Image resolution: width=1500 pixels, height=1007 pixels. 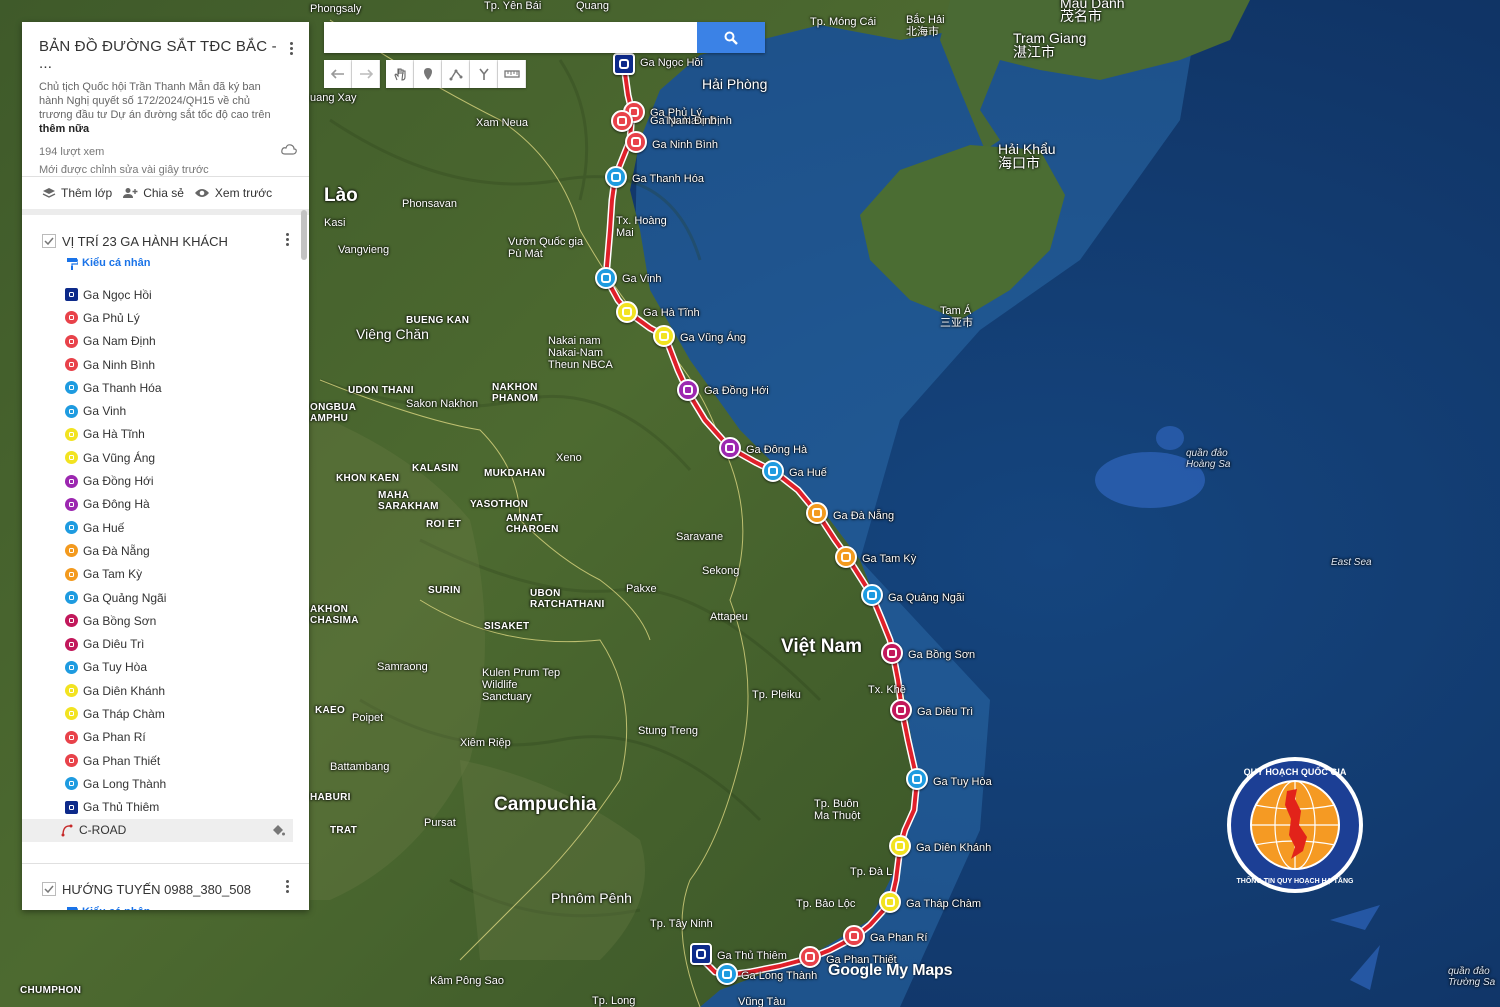 I want to click on route-layer-options-button, so click(x=287, y=886).